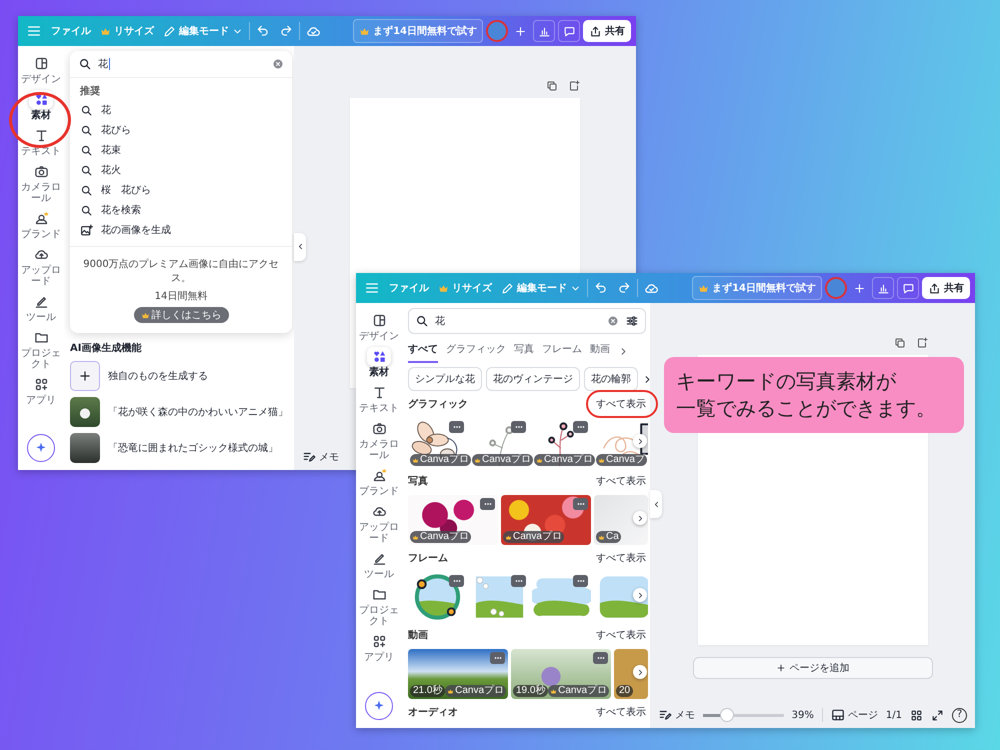 This screenshot has height=750, width=1000. Describe the element at coordinates (812, 668) in the screenshot. I see `add-page-button: ページを追加` at that location.